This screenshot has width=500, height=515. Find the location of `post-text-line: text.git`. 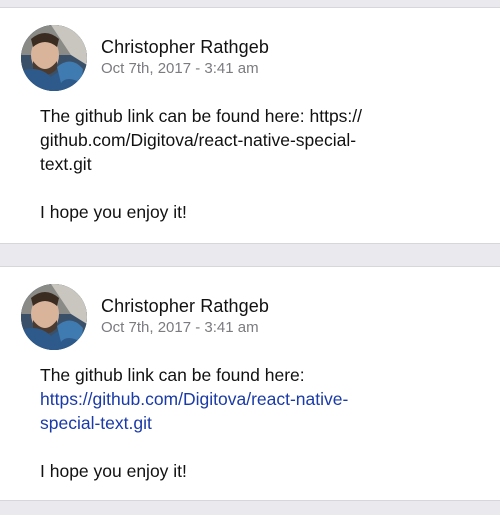

post-text-line: text.git is located at coordinates (66, 164).